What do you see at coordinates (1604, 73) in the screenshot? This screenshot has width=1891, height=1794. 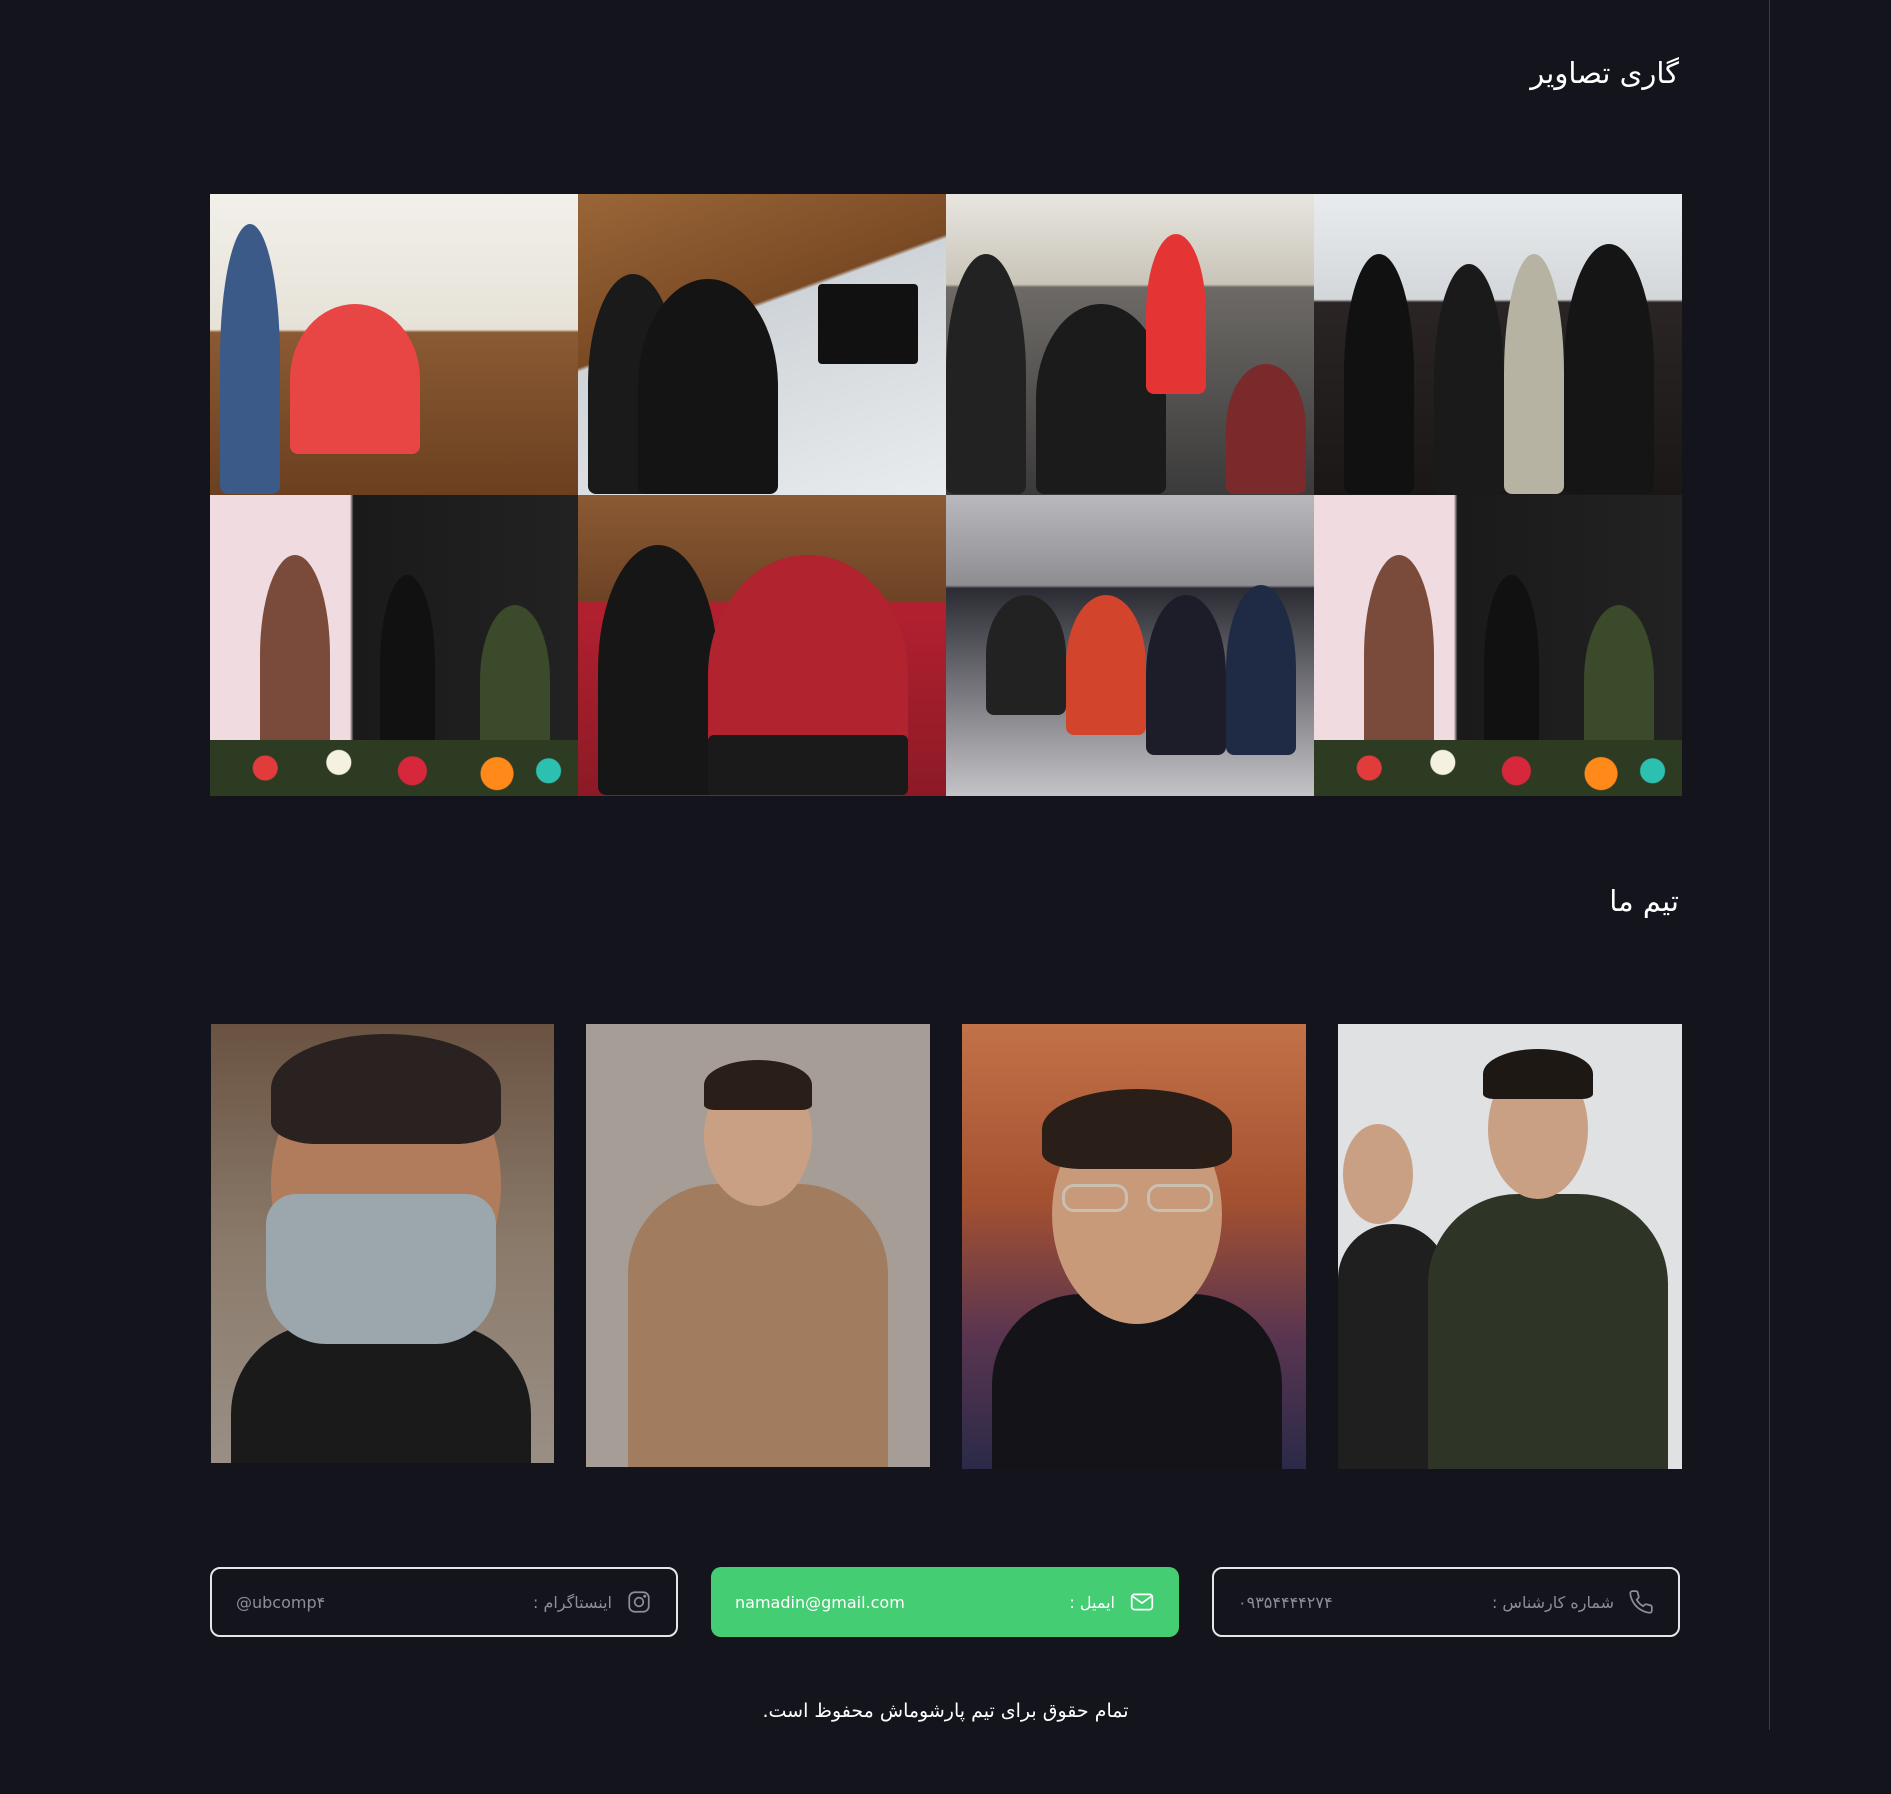 I see `gallery-title: گاری تصاویر` at bounding box center [1604, 73].